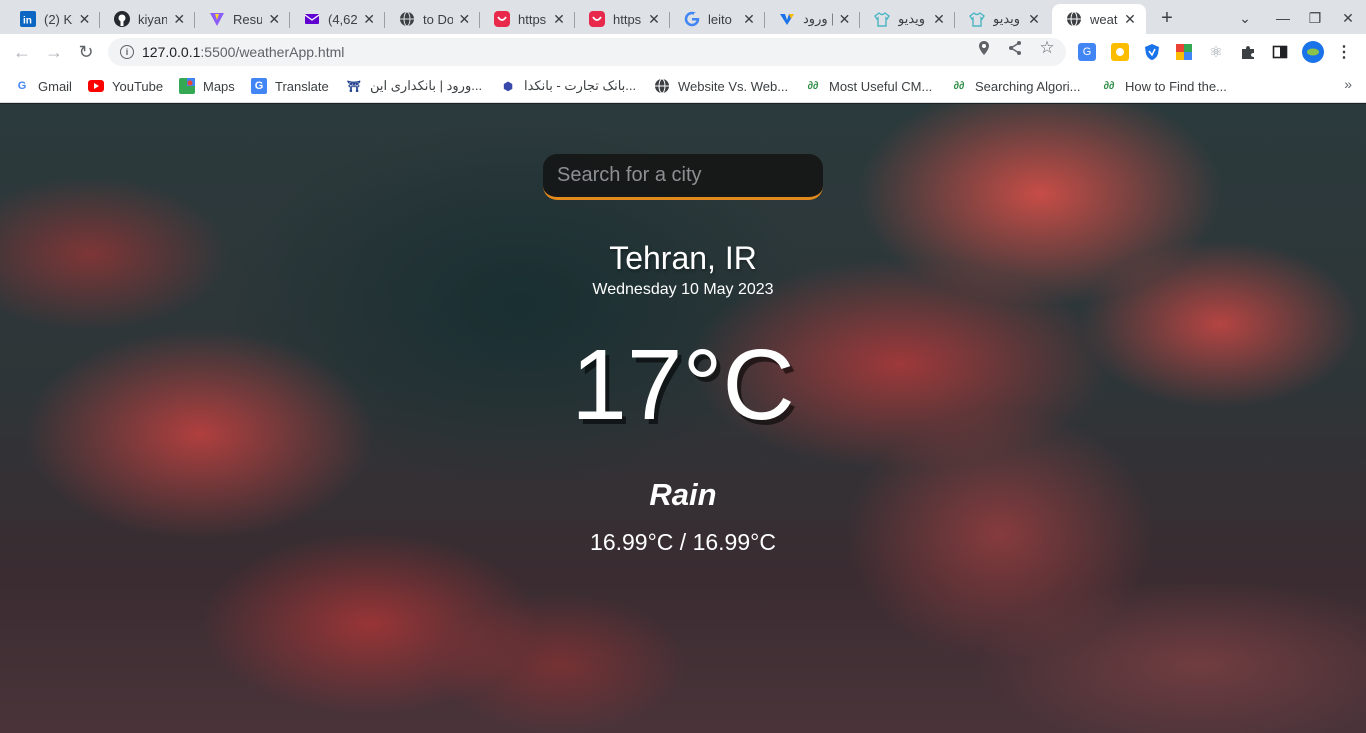  What do you see at coordinates (1245, 18) in the screenshot?
I see `tab-search-chevron-icon: ⌄` at bounding box center [1245, 18].